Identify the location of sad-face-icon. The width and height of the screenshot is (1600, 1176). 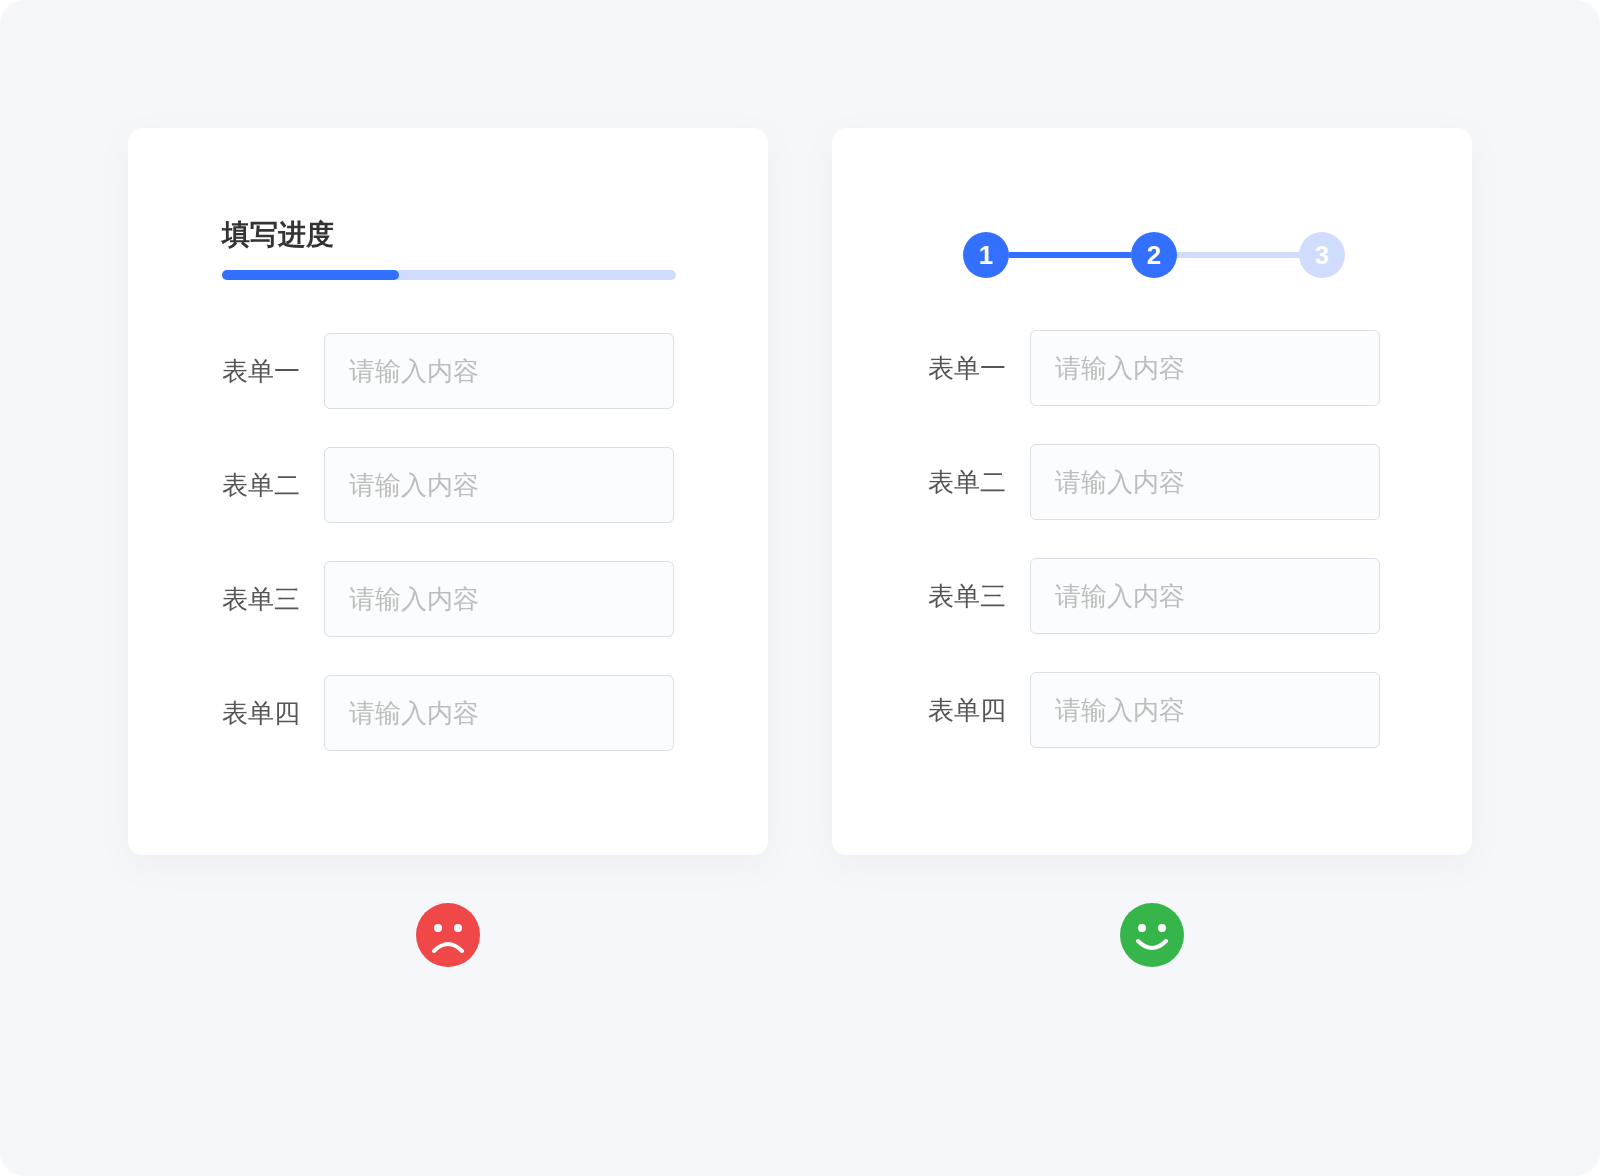
(448, 935).